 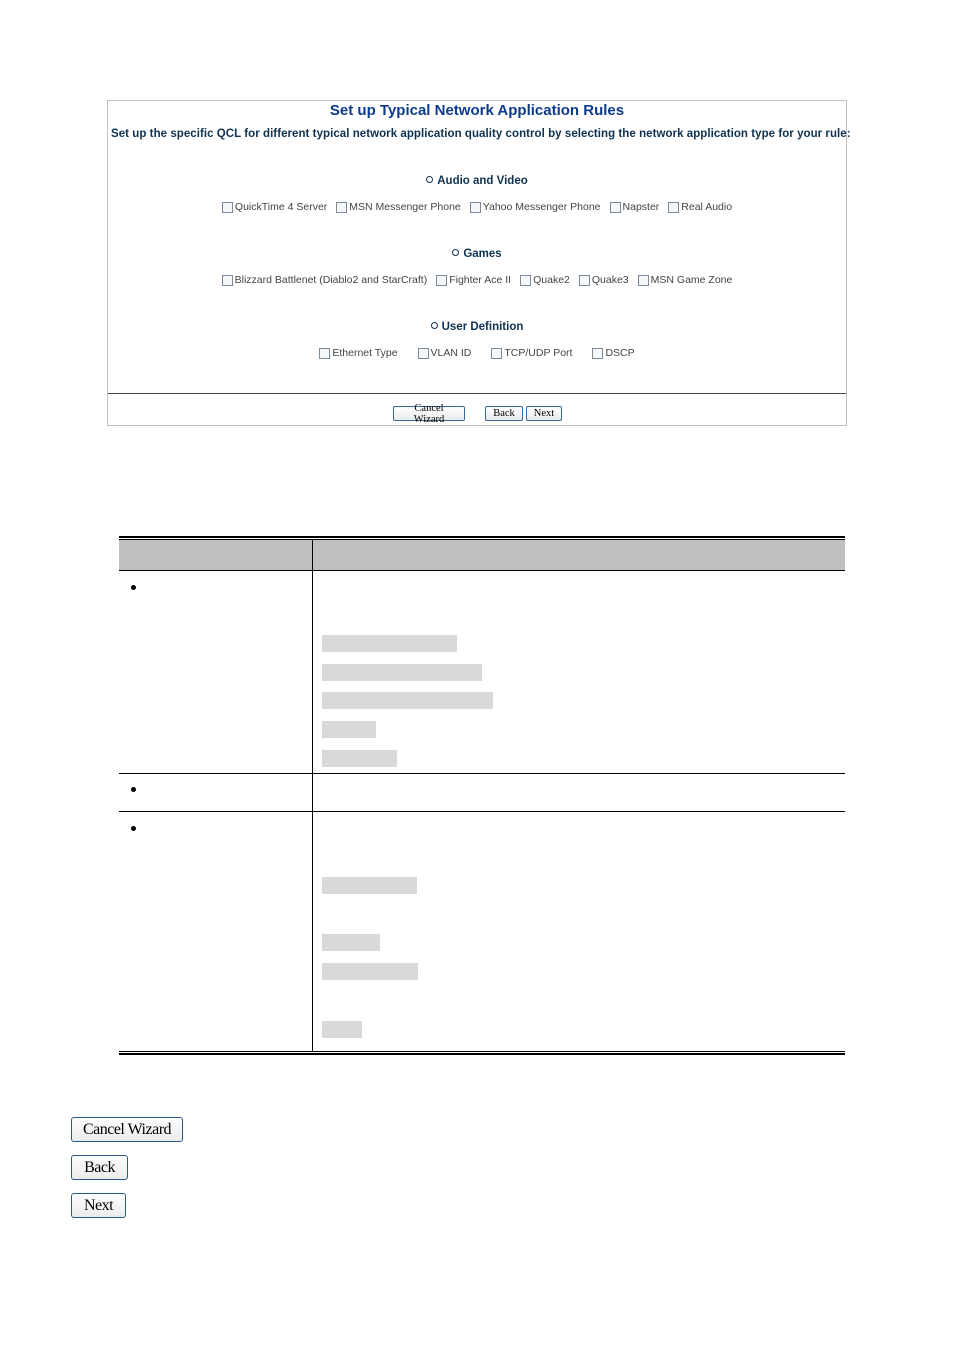 What do you see at coordinates (98, 1205) in the screenshot?
I see `next-button: Next` at bounding box center [98, 1205].